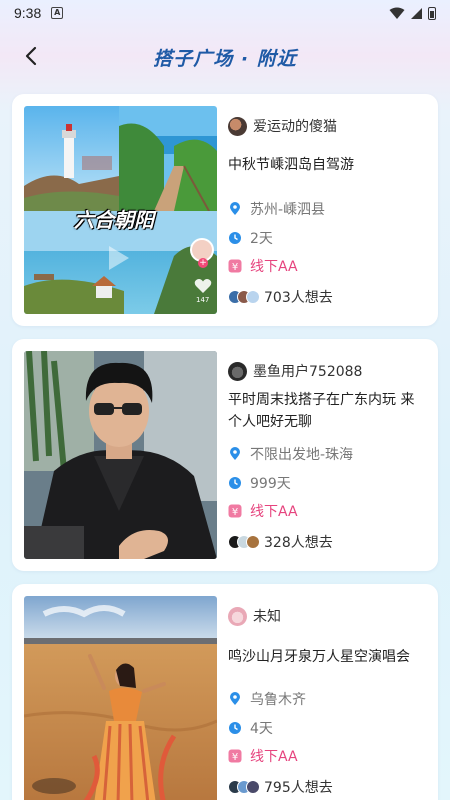 The height and width of the screenshot is (800, 450). I want to click on status-icons, so click(412, 13).